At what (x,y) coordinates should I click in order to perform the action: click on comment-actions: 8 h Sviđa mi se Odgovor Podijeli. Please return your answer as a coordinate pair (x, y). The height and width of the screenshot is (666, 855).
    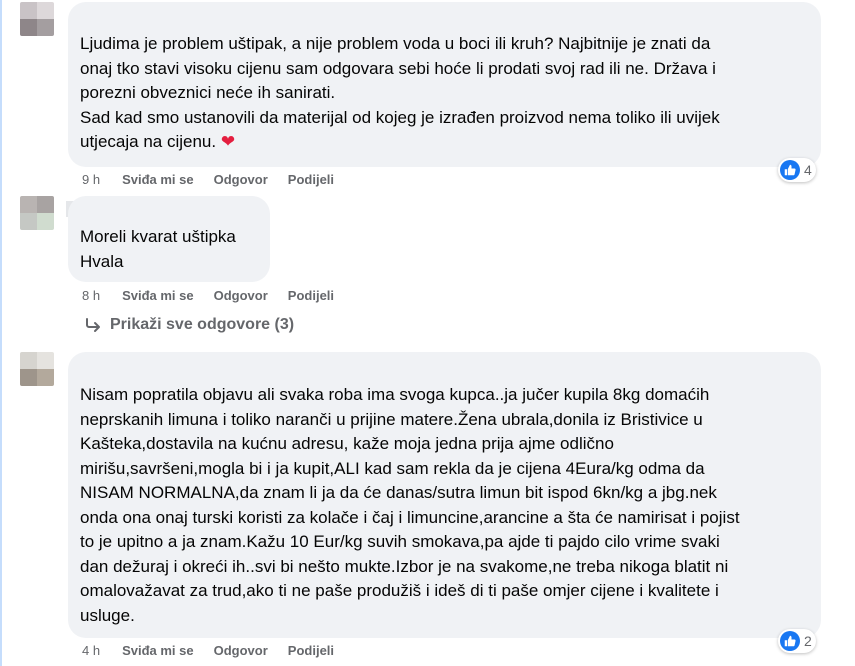
    Looking at the image, I should click on (218, 295).